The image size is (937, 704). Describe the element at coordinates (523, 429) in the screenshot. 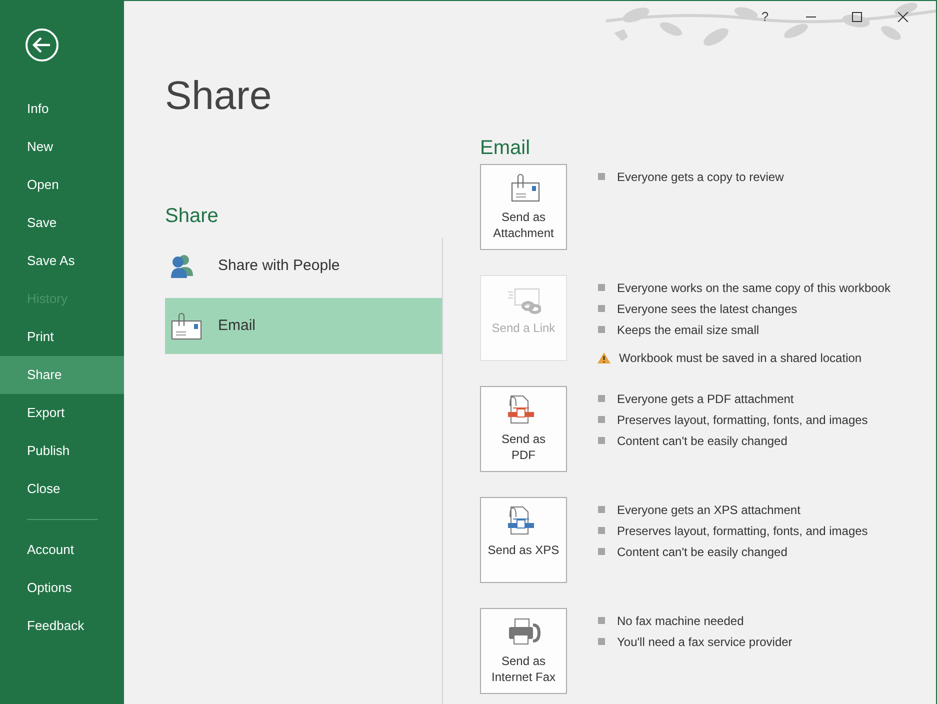

I see `send-option-button: Send as PDF` at that location.